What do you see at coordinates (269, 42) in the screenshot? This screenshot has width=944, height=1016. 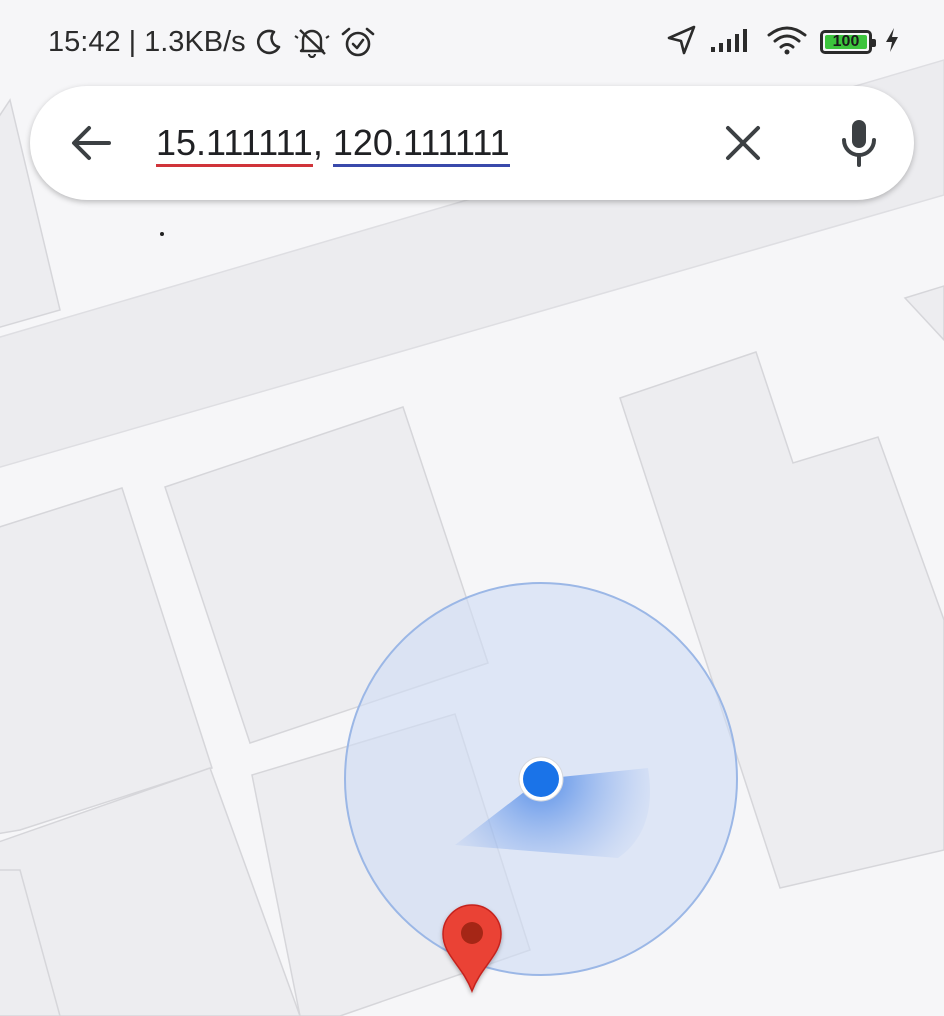 I see `moon-icon` at bounding box center [269, 42].